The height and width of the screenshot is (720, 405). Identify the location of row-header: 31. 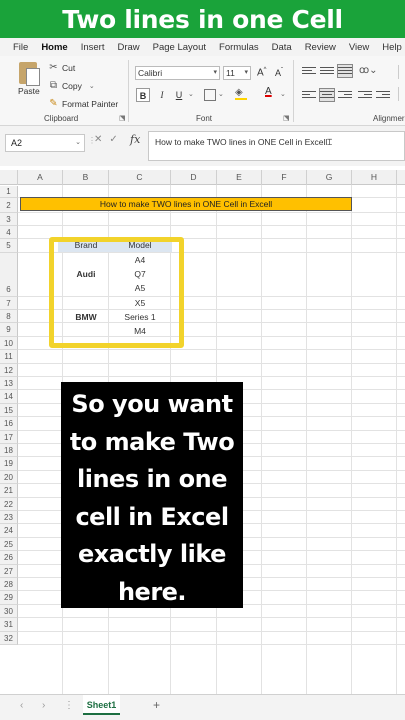
(9, 625).